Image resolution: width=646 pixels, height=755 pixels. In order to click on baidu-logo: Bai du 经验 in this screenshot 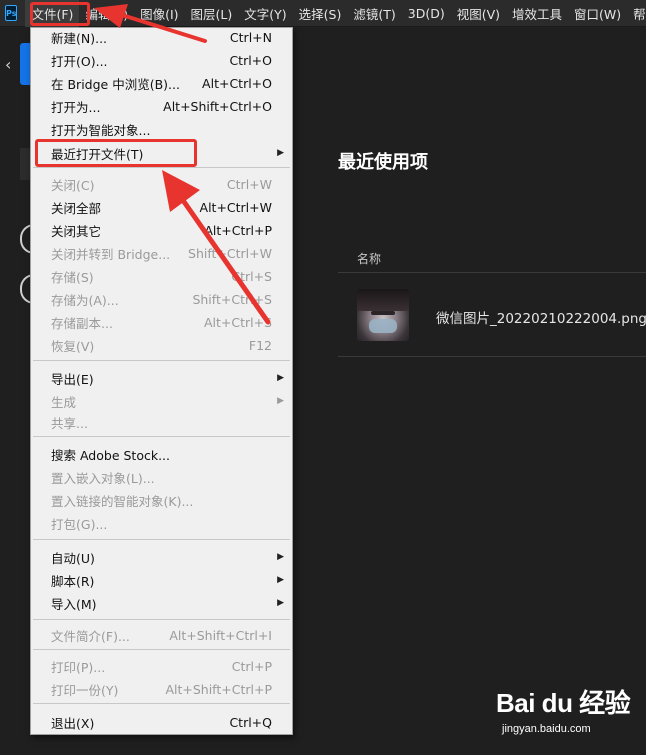, I will do `click(563, 703)`.